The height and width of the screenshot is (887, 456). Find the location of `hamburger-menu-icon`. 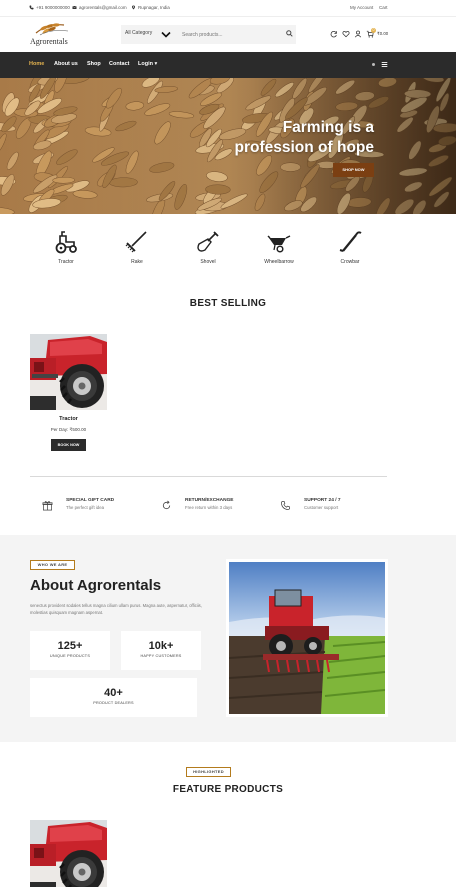

hamburger-menu-icon is located at coordinates (384, 64).